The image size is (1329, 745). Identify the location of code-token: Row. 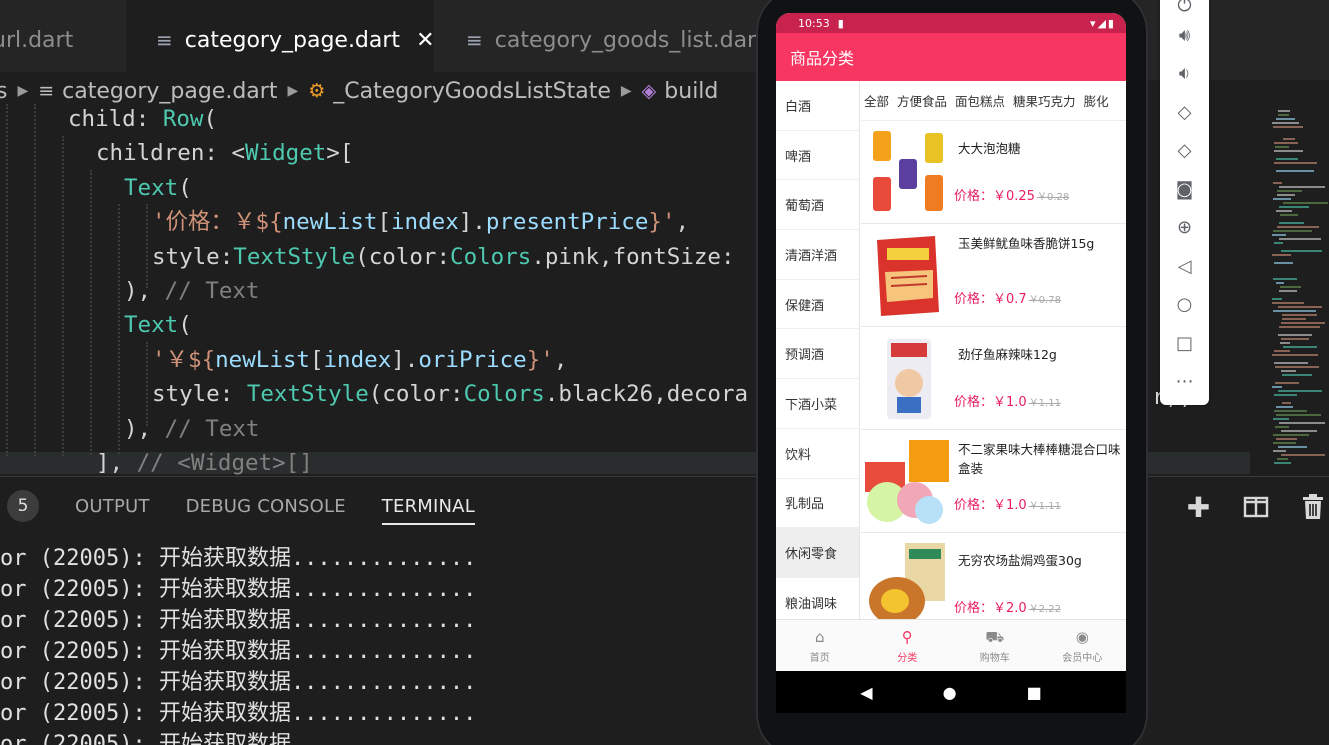
(183, 119).